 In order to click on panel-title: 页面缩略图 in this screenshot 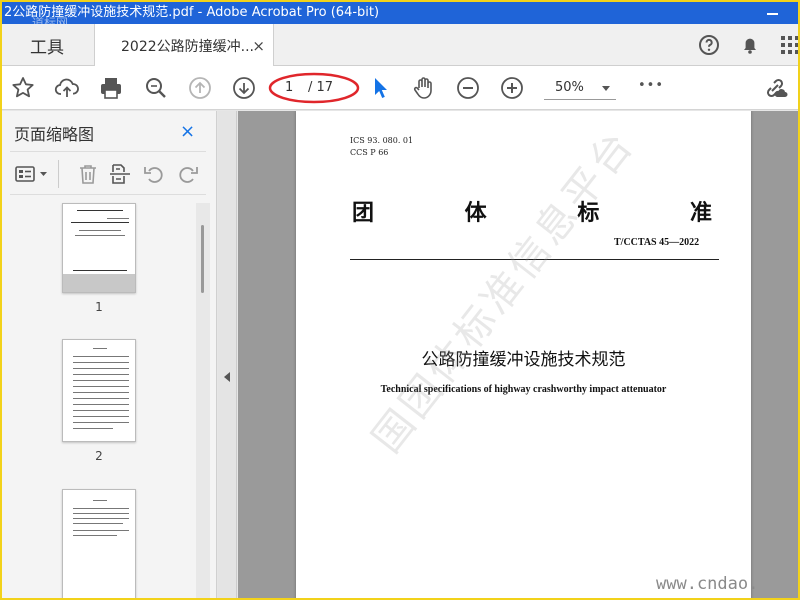, I will do `click(54, 134)`.